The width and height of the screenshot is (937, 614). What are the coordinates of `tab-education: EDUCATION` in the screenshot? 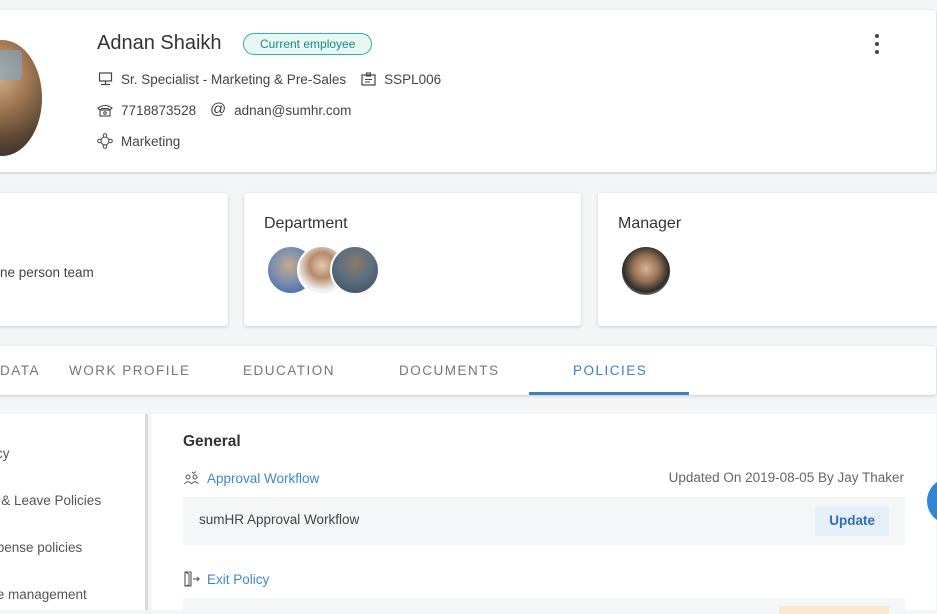 It's located at (289, 370).